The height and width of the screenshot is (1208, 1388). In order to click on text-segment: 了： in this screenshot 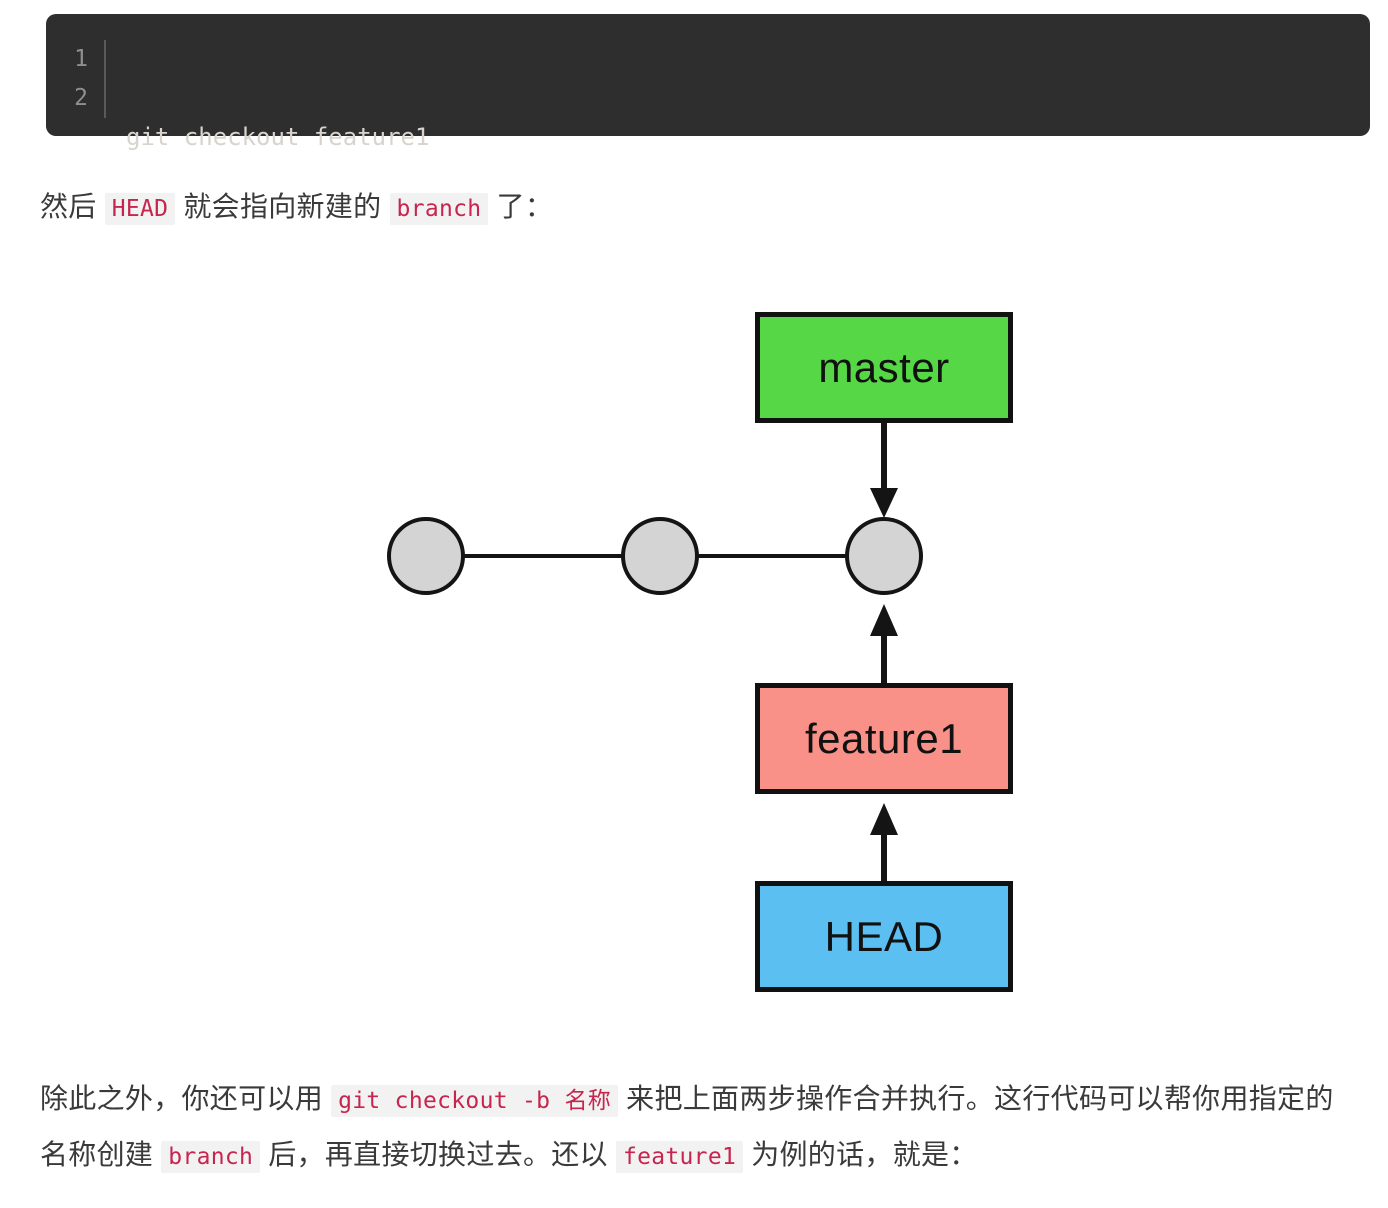, I will do `click(521, 206)`.